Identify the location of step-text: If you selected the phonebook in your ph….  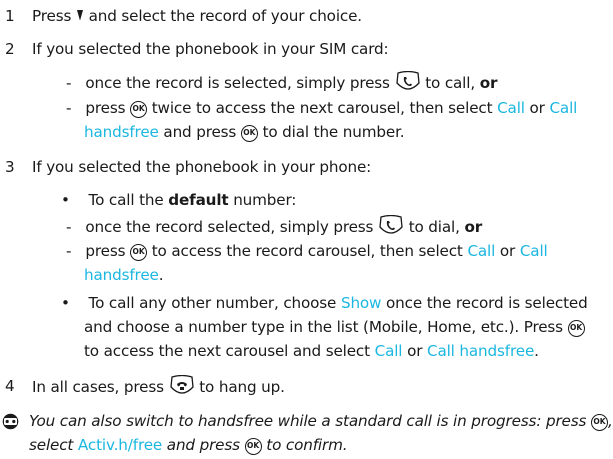
(202, 167).